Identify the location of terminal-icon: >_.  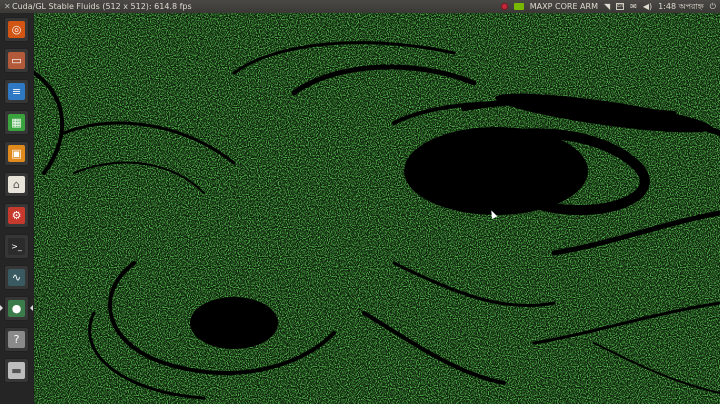
(16, 246).